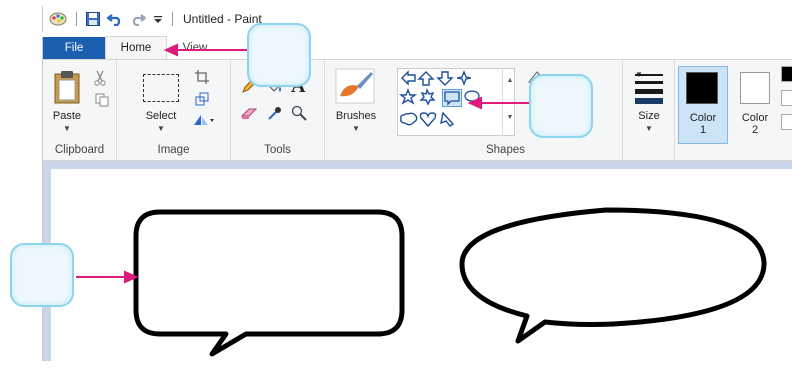 Image resolution: width=792 pixels, height=369 pixels. What do you see at coordinates (356, 116) in the screenshot?
I see `brushes-label: Brushes` at bounding box center [356, 116].